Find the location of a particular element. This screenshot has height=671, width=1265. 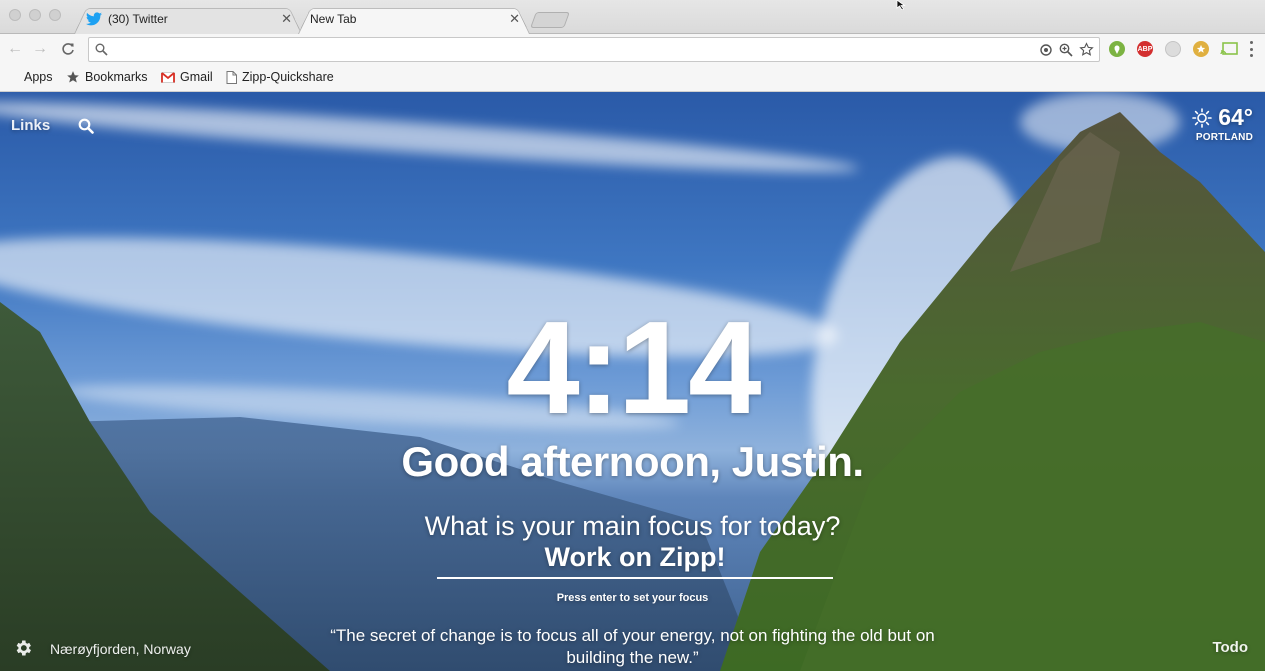

weather-widget: 64° PORTLAND is located at coordinates (1222, 123).